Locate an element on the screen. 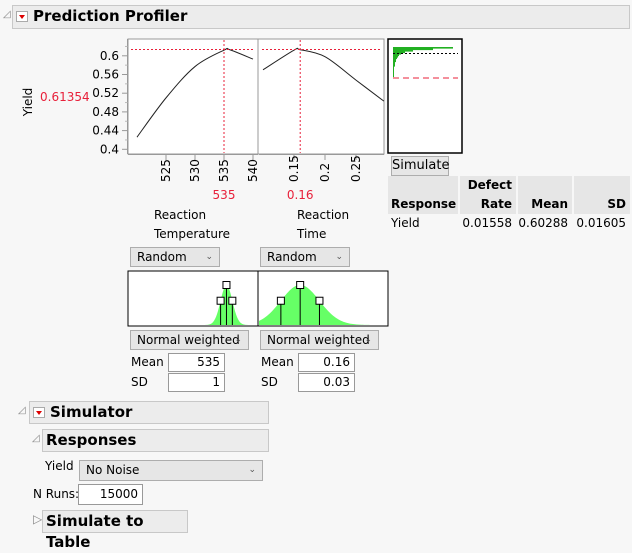  y-tick-label: 0.56 is located at coordinates (105, 75).